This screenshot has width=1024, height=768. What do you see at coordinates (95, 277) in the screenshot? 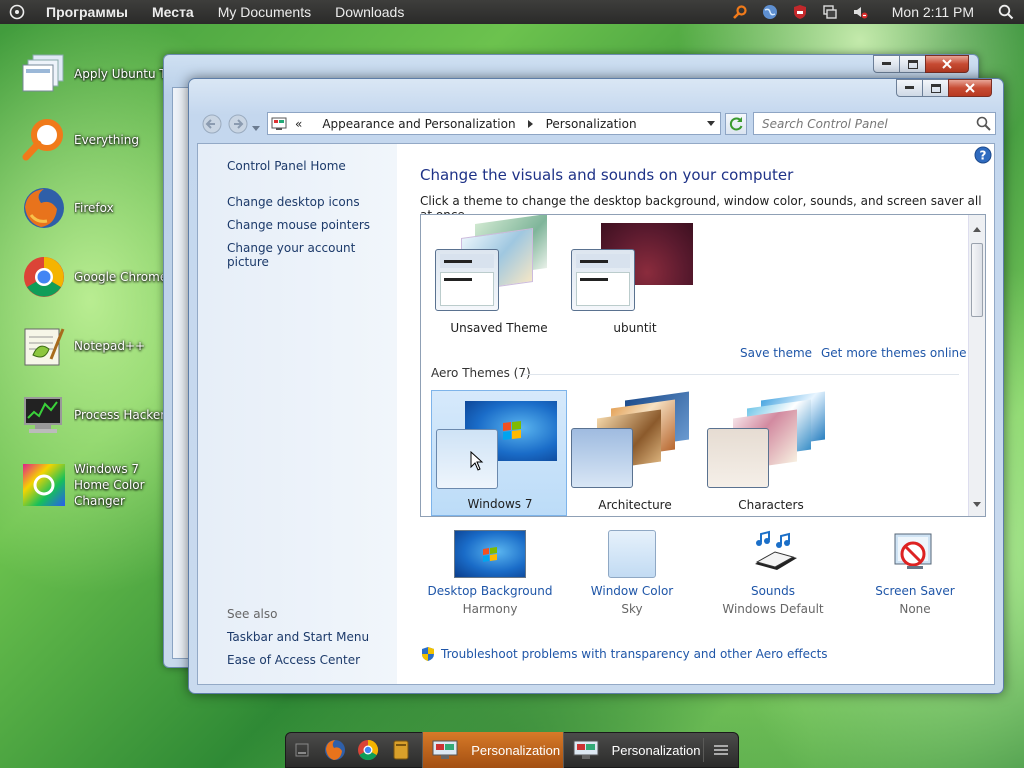
I see `desktop-icon-google-chrome: Google Chrome` at bounding box center [95, 277].